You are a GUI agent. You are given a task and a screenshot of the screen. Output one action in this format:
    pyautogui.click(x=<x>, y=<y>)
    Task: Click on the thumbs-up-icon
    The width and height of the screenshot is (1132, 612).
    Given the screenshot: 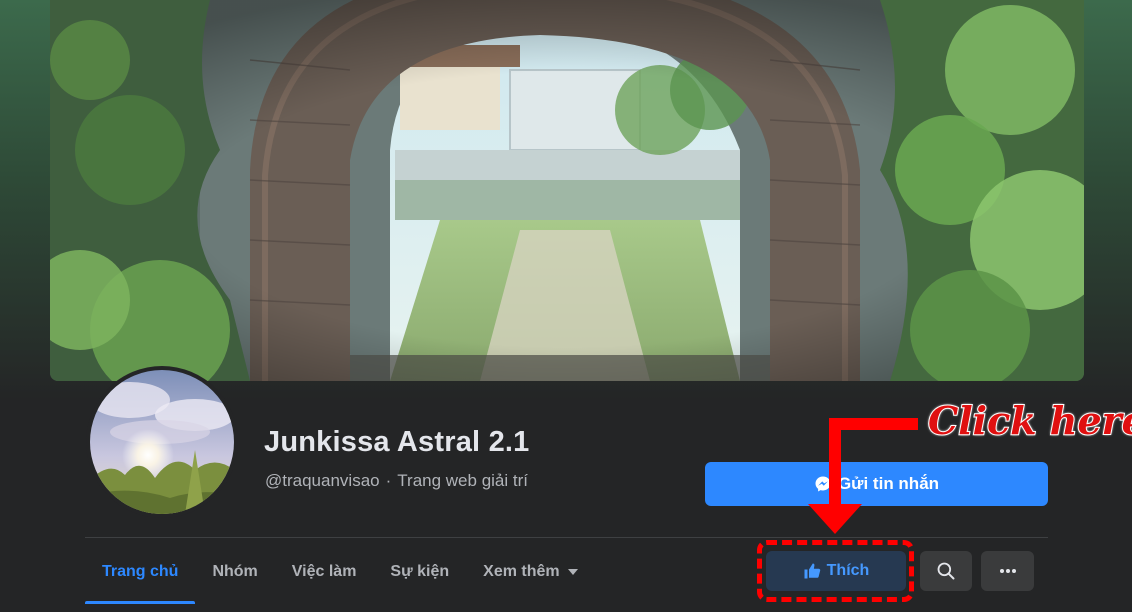 What is the action you would take?
    pyautogui.click(x=812, y=571)
    